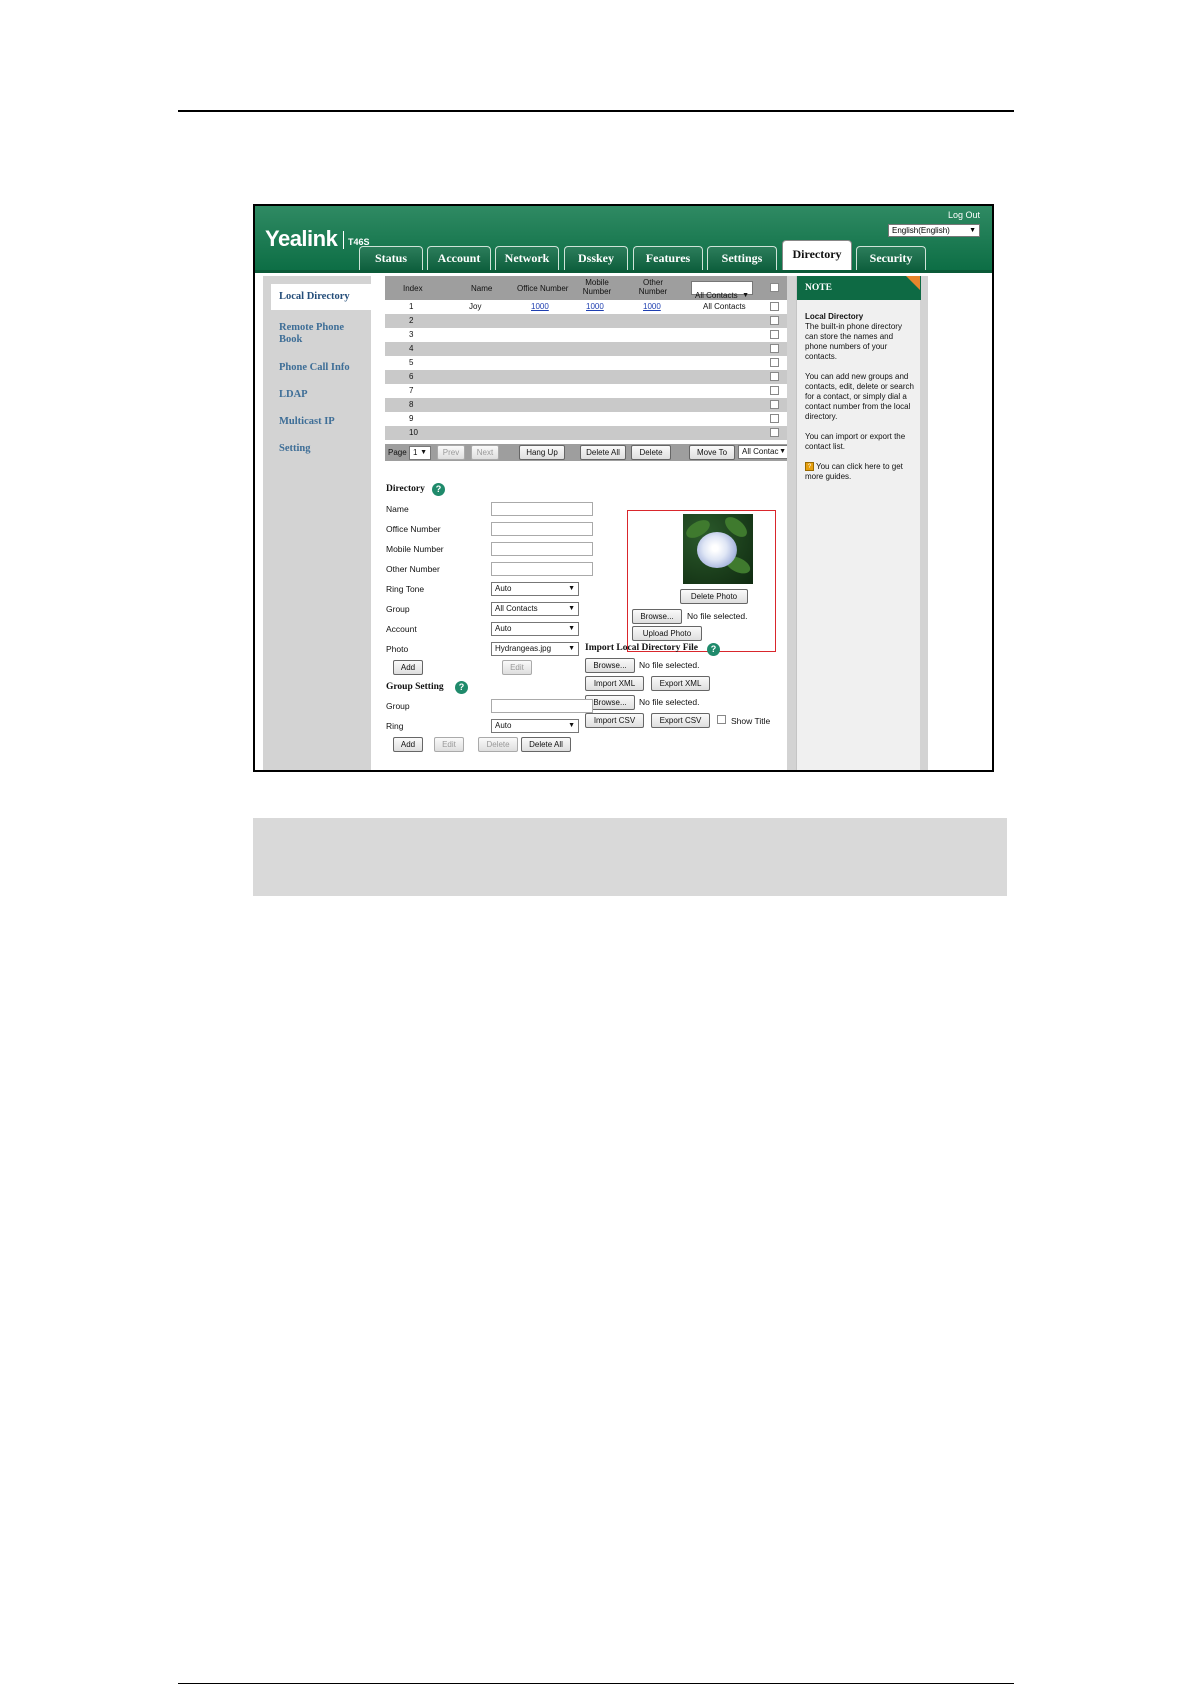 The image size is (1192, 1685). What do you see at coordinates (817, 256) in the screenshot?
I see `tab-directory: Directory` at bounding box center [817, 256].